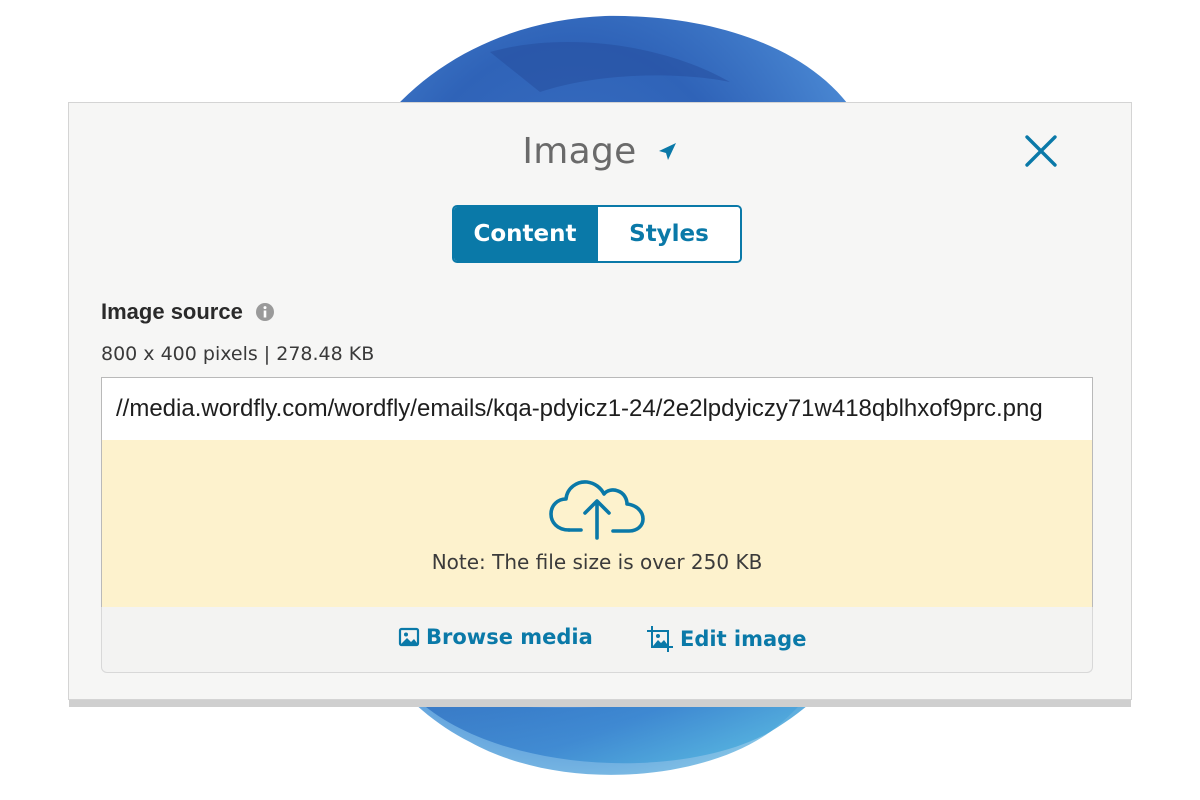  What do you see at coordinates (1041, 151) in the screenshot?
I see `close-icon` at bounding box center [1041, 151].